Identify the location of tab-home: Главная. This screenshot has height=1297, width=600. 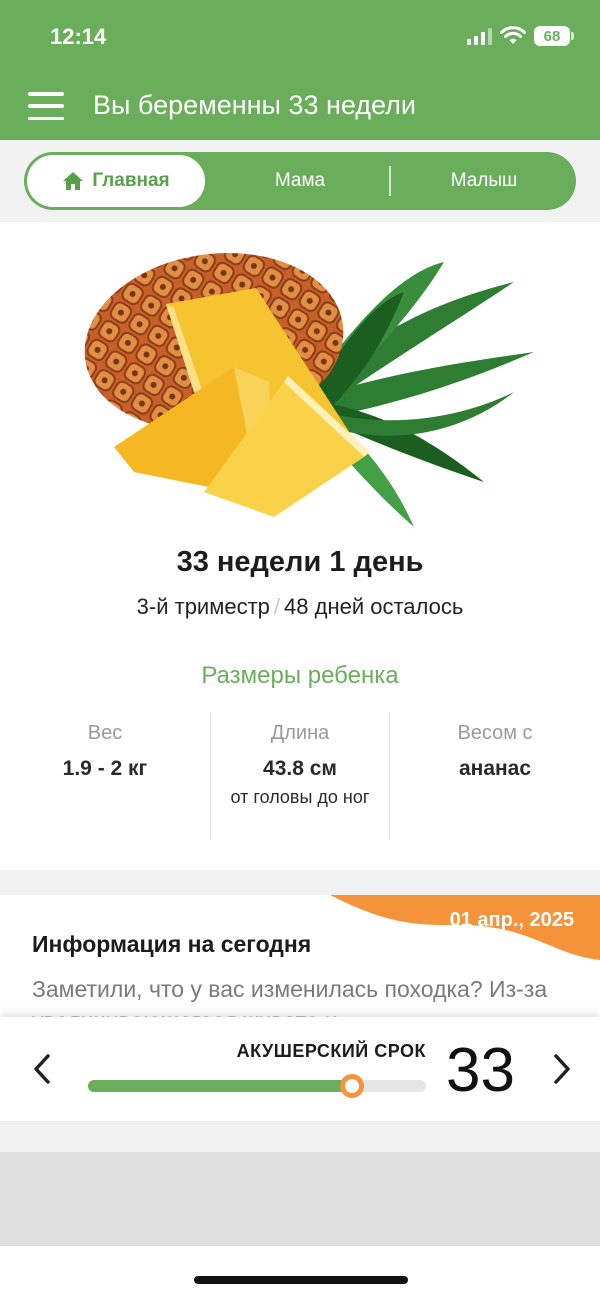
(116, 181).